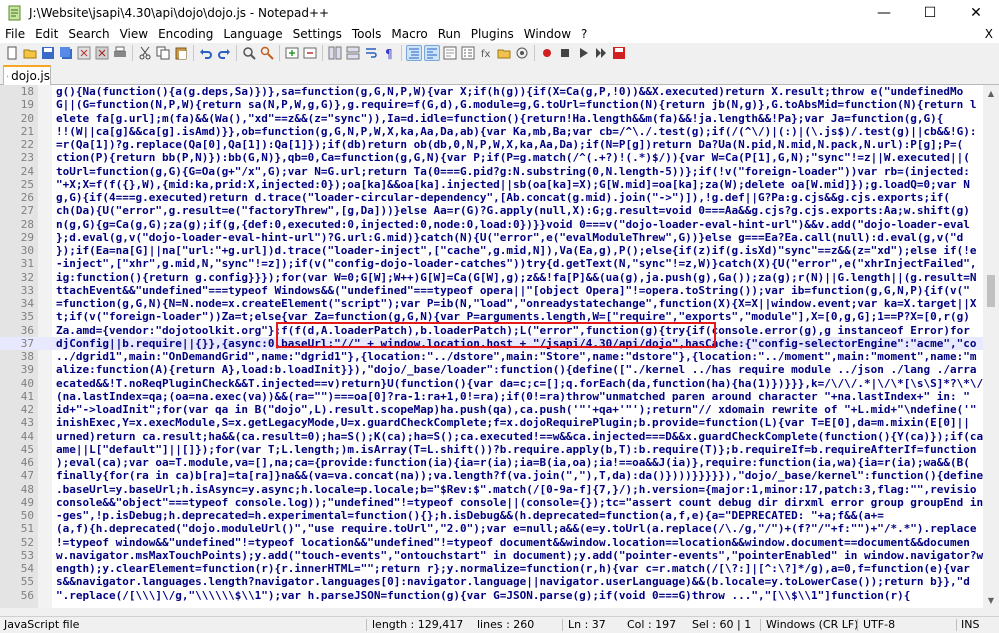 Image resolution: width=999 pixels, height=633 pixels. Describe the element at coordinates (584, 34) in the screenshot. I see `menu-help: ?` at that location.